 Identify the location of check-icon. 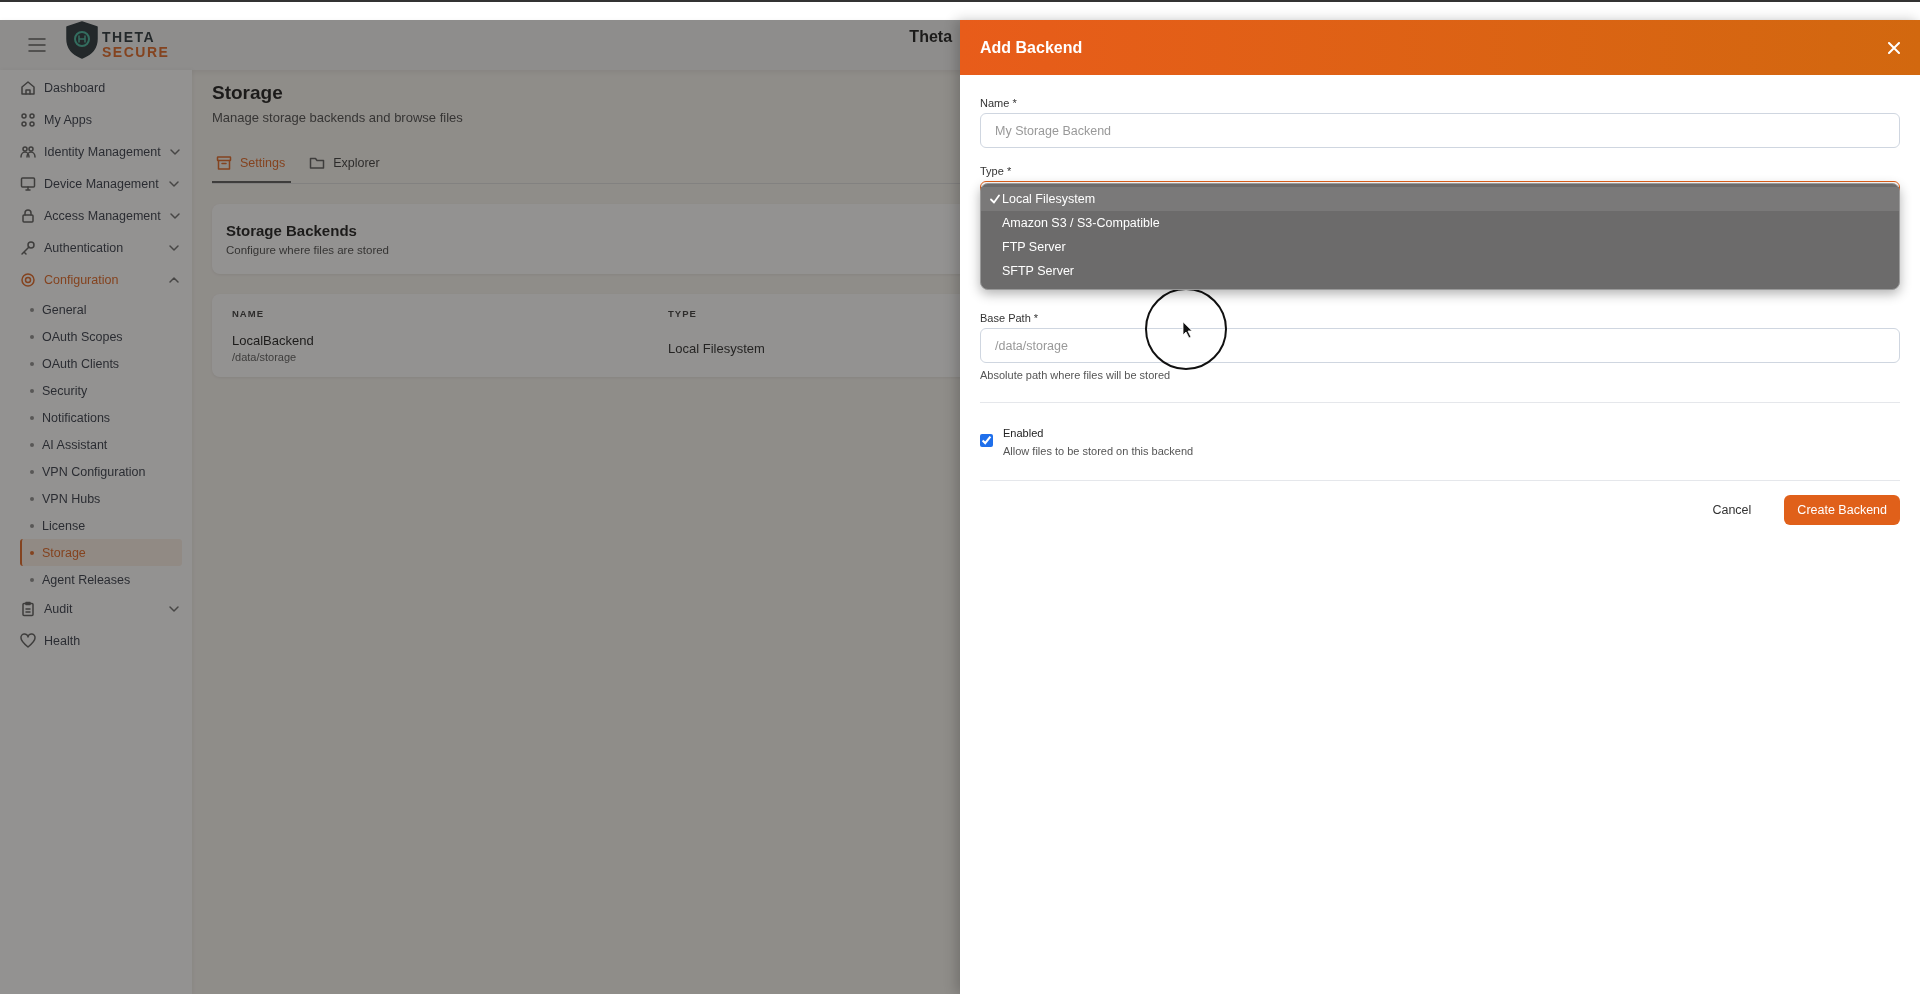
(995, 199).